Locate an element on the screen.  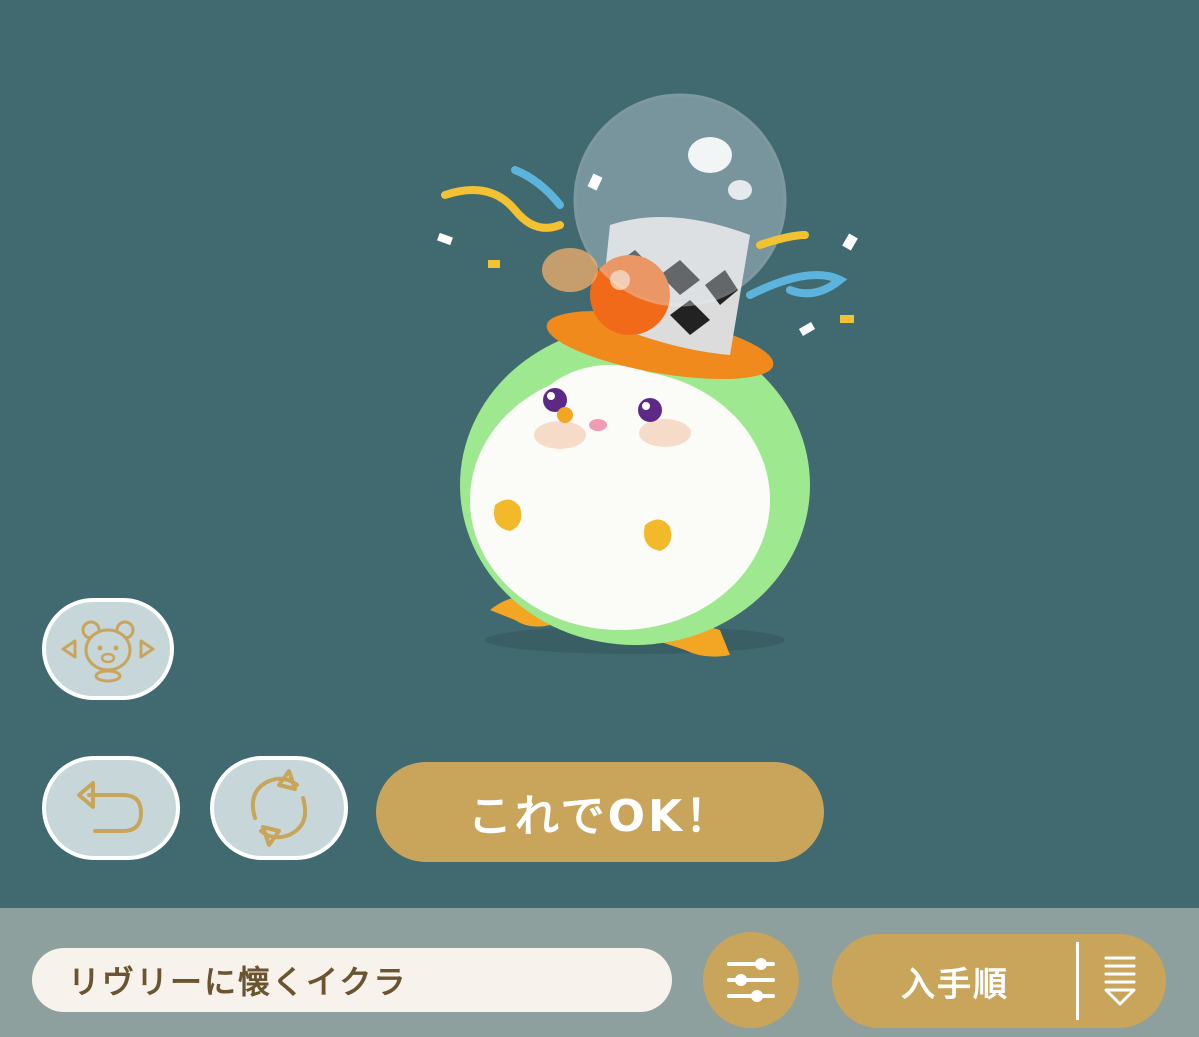
item-name-field: リヴリーに懐くイクラ is located at coordinates (352, 980).